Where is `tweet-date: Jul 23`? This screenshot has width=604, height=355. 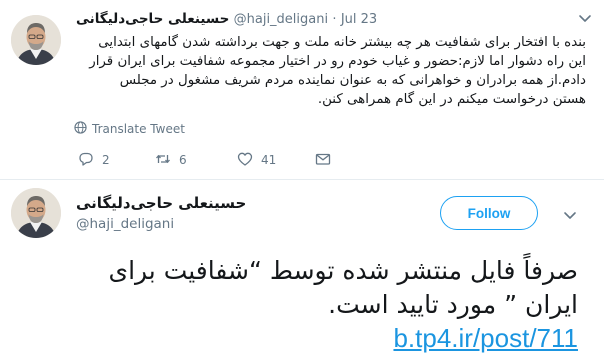
tweet-date: Jul 23 is located at coordinates (359, 19).